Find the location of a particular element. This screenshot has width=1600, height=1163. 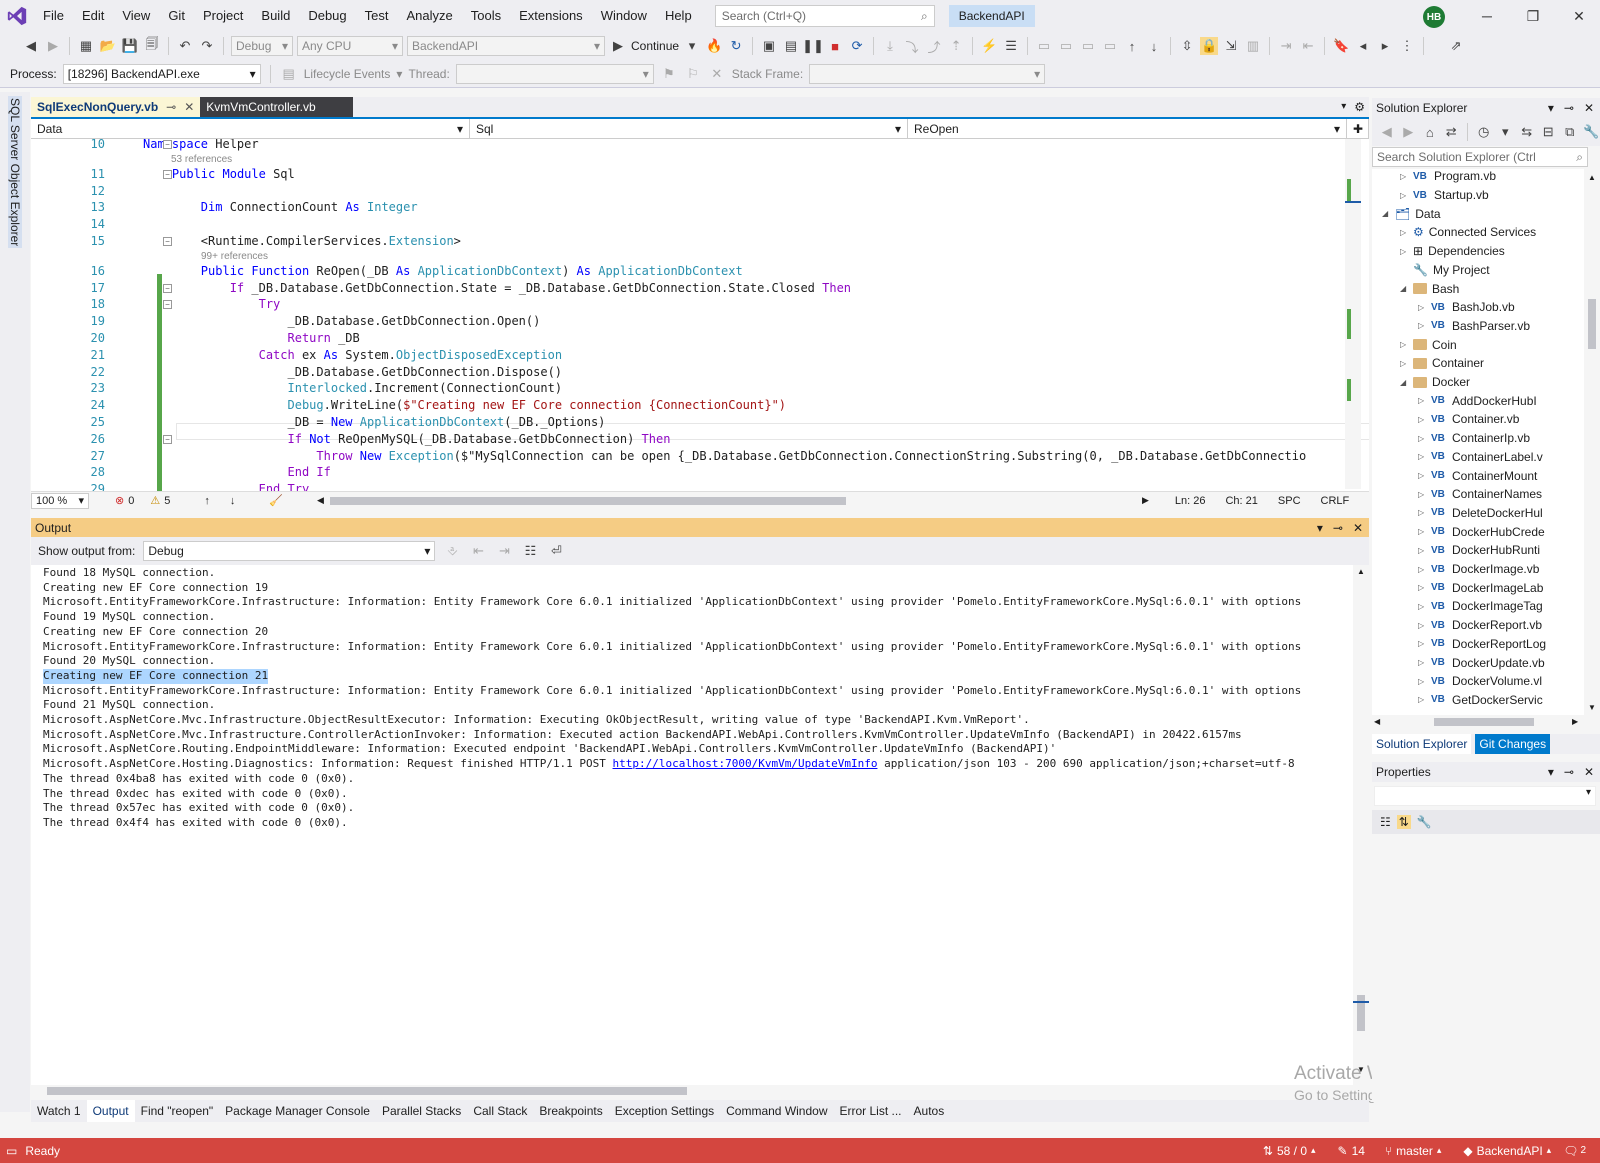

step-over-icon: ⤓ is located at coordinates (890, 46).